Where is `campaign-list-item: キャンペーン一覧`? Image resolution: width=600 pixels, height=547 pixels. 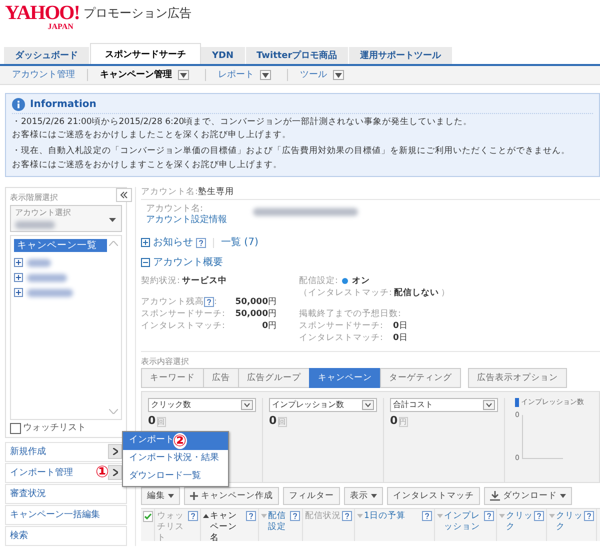
campaign-list-item: キャンペーン一覧 is located at coordinates (60, 245).